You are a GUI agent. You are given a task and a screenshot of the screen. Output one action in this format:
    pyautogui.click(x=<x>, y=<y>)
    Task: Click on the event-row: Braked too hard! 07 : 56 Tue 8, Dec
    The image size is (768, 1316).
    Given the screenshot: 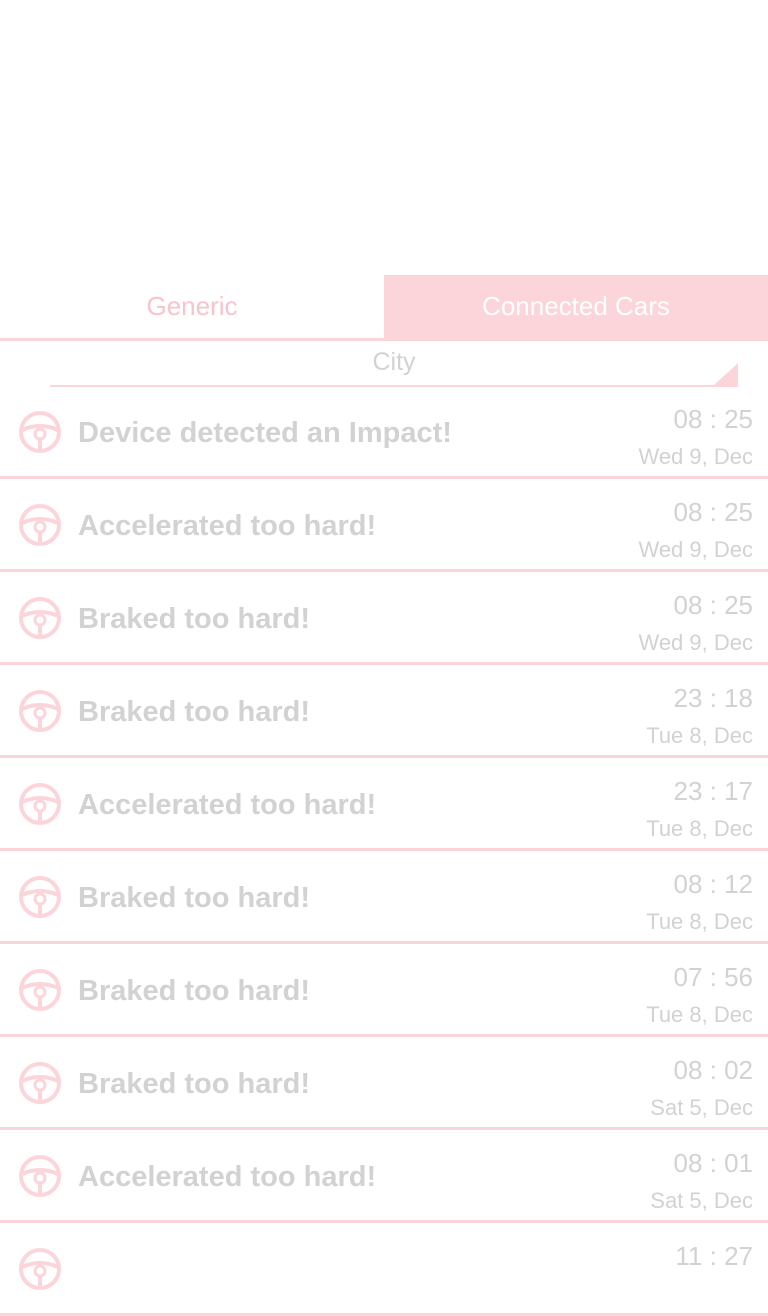 What is the action you would take?
    pyautogui.click(x=384, y=990)
    